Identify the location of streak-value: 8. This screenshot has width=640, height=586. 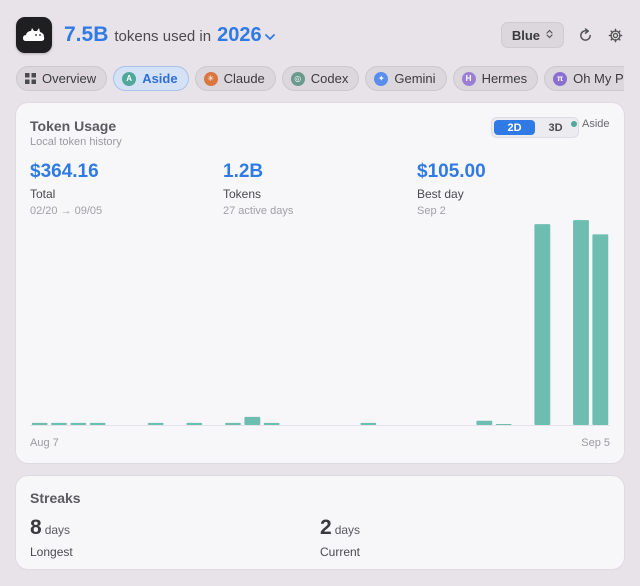
(36, 527).